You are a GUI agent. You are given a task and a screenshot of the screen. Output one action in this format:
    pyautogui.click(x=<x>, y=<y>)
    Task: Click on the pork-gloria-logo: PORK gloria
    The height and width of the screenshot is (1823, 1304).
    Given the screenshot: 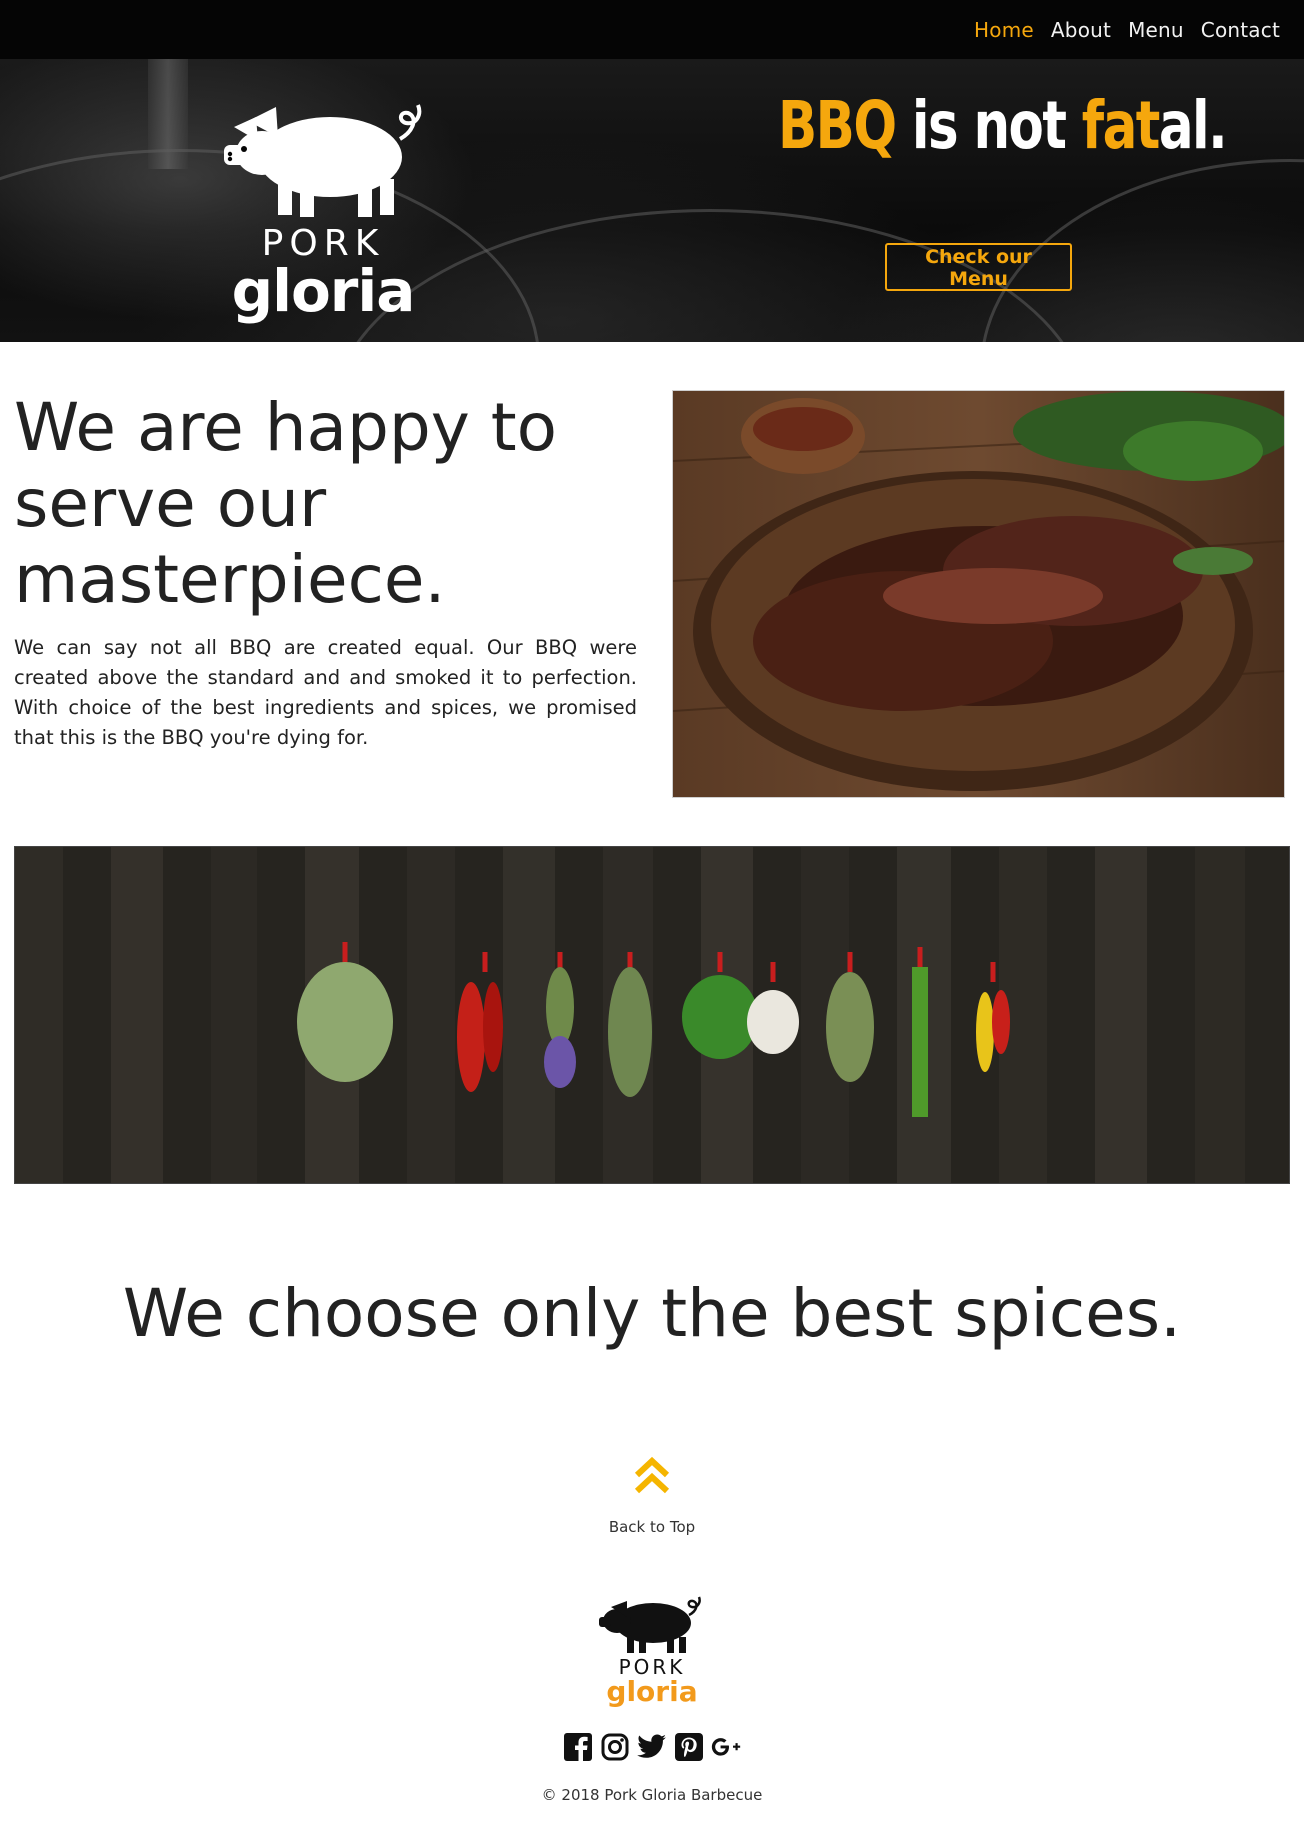 What is the action you would take?
    pyautogui.click(x=323, y=207)
    